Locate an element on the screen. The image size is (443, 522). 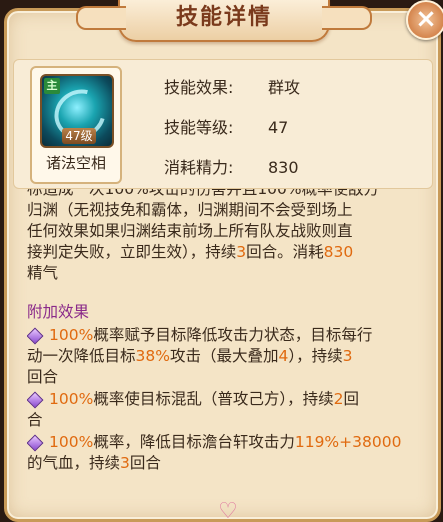
skill-card: 主 47级 诸法空相 is located at coordinates (76, 125).